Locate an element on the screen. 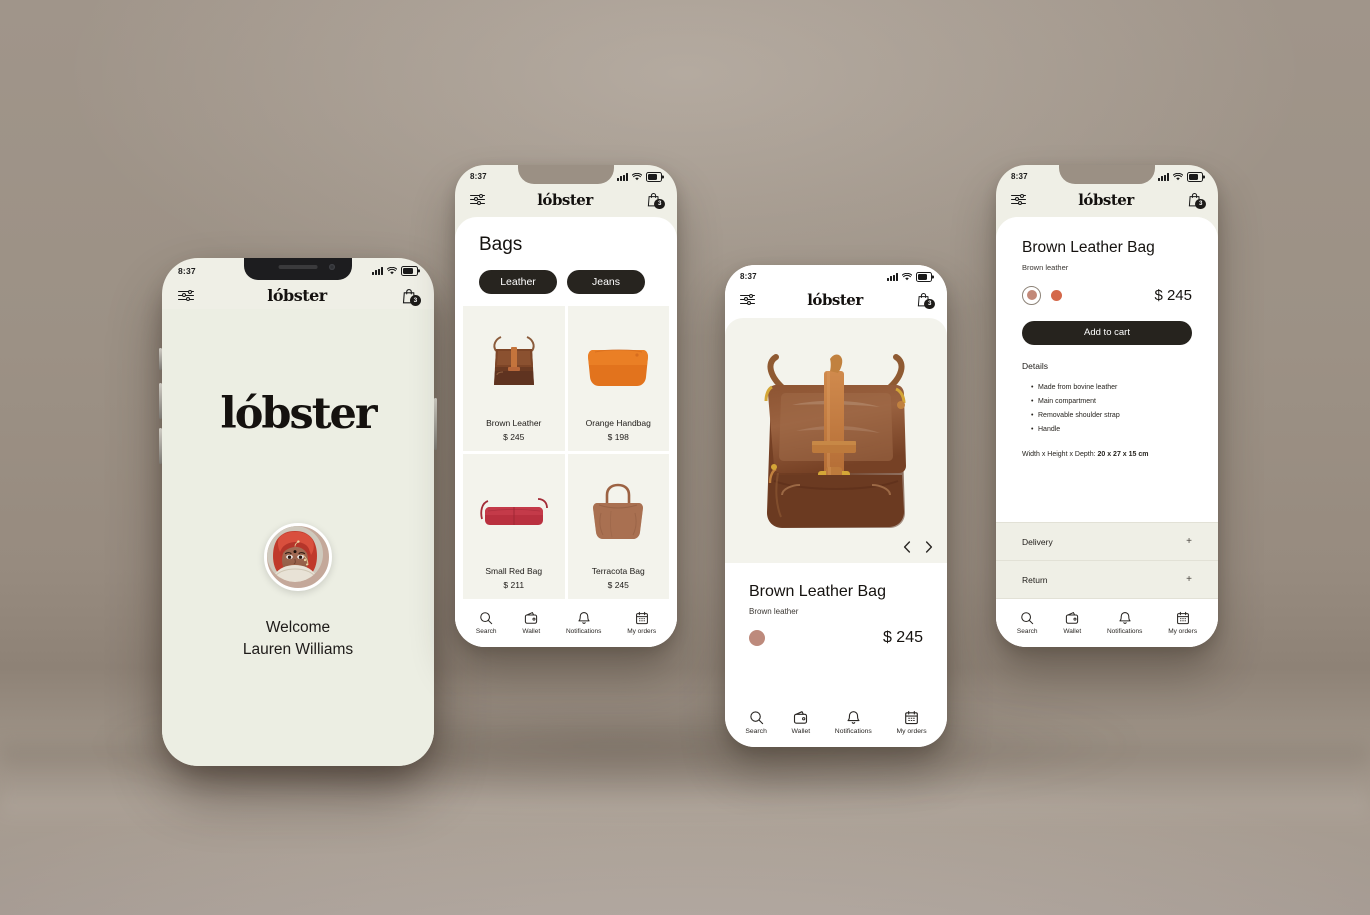  accordion-section: Delivery + Return + is located at coordinates (1107, 560).